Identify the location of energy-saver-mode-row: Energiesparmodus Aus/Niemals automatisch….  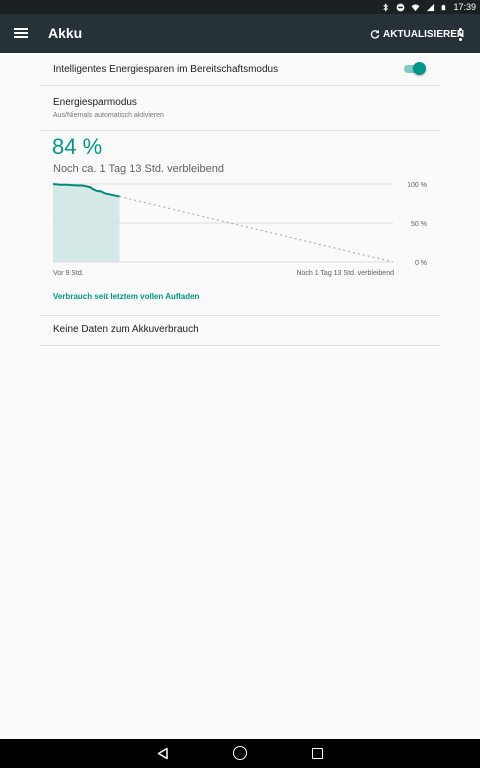
(240, 108).